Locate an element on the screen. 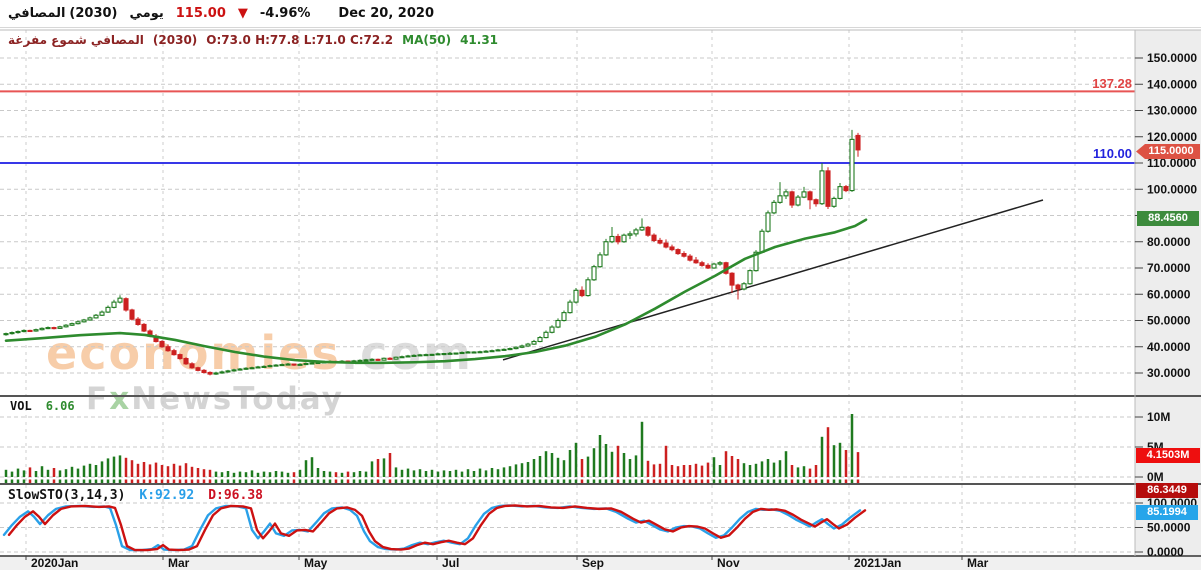  down-arrow-icon: ▼ is located at coordinates (242, 13).